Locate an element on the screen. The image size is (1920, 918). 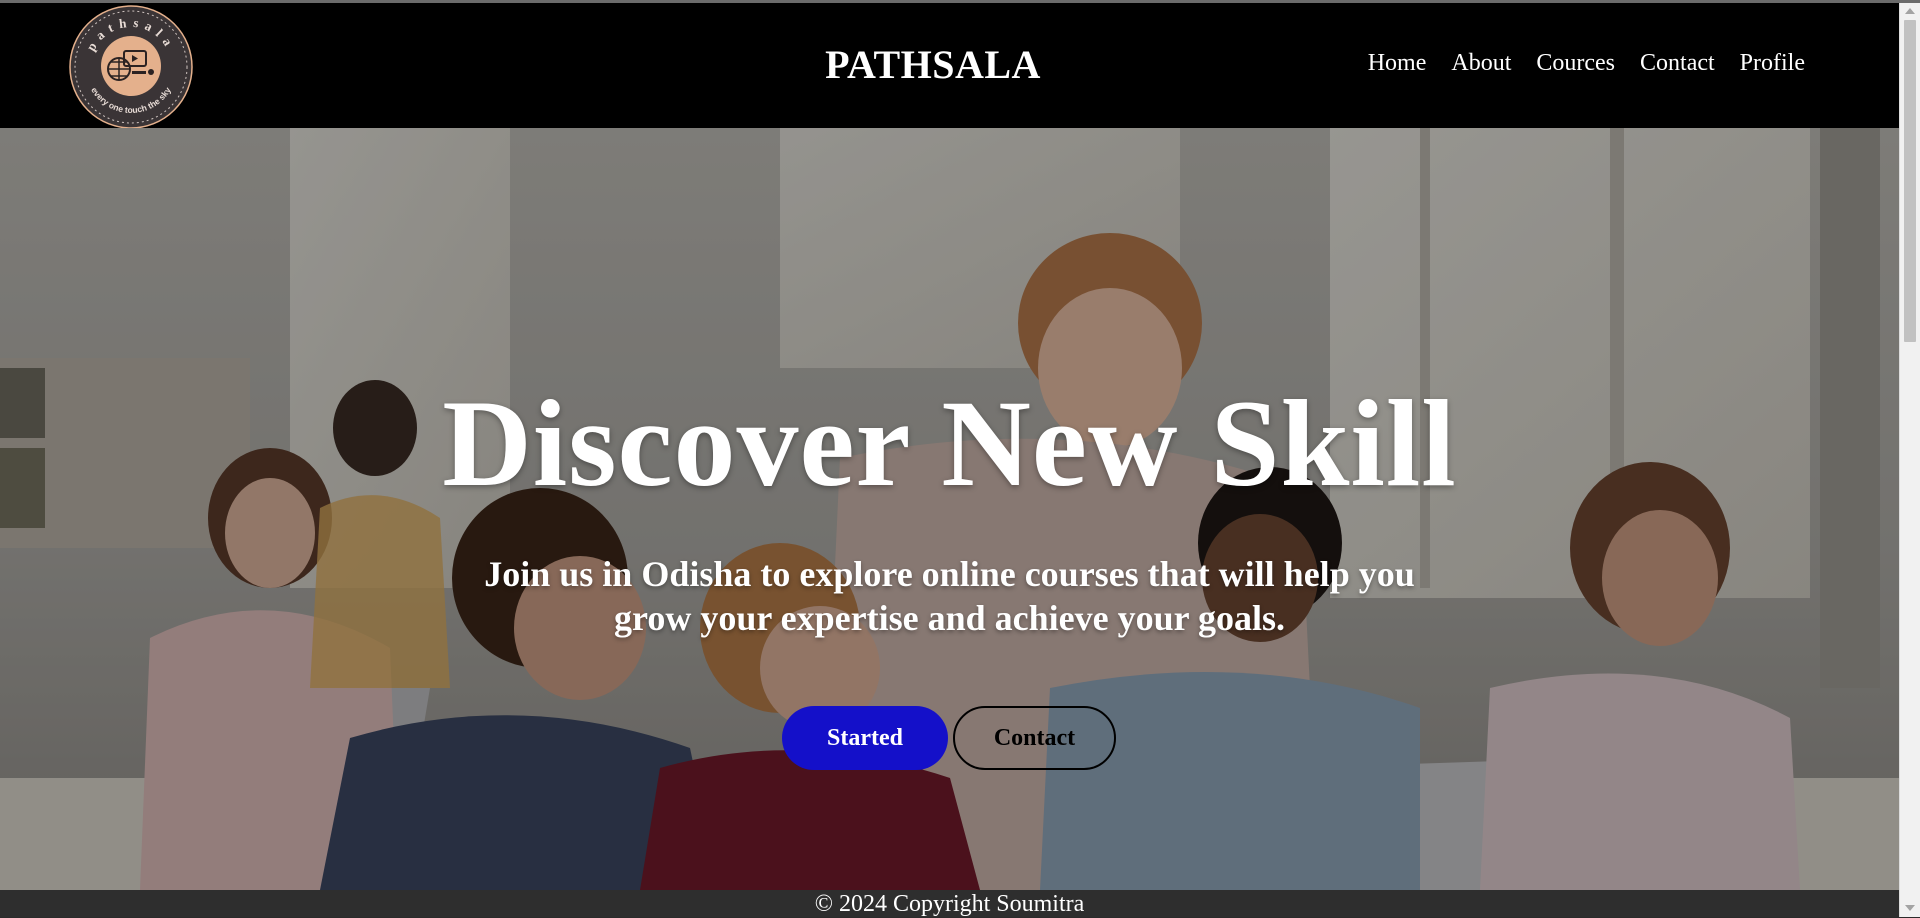
nav-profile-link: Profile is located at coordinates (1772, 63).